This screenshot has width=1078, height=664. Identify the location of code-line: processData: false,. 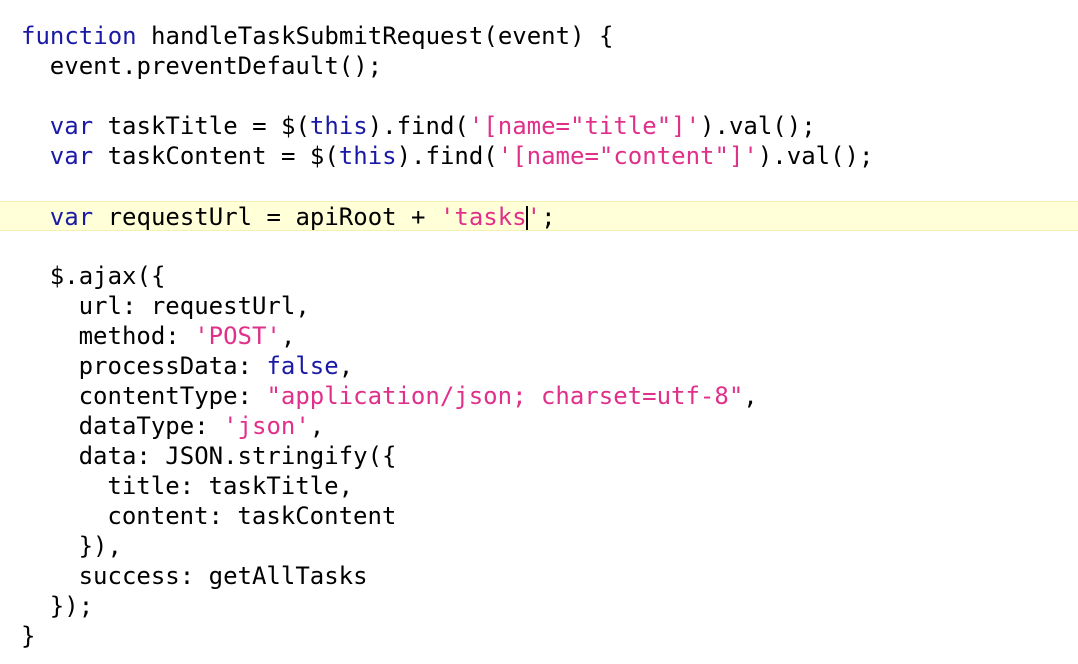
(539, 366).